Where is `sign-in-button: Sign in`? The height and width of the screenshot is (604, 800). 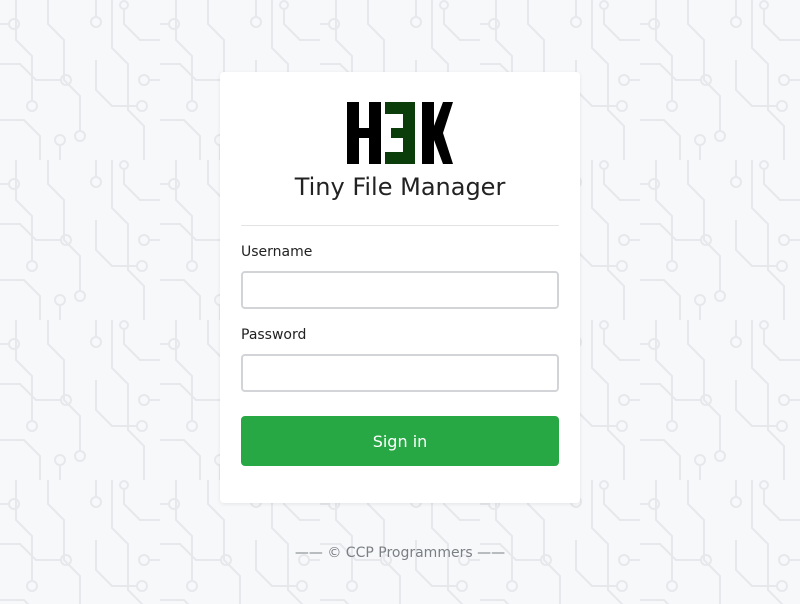 sign-in-button: Sign in is located at coordinates (400, 441).